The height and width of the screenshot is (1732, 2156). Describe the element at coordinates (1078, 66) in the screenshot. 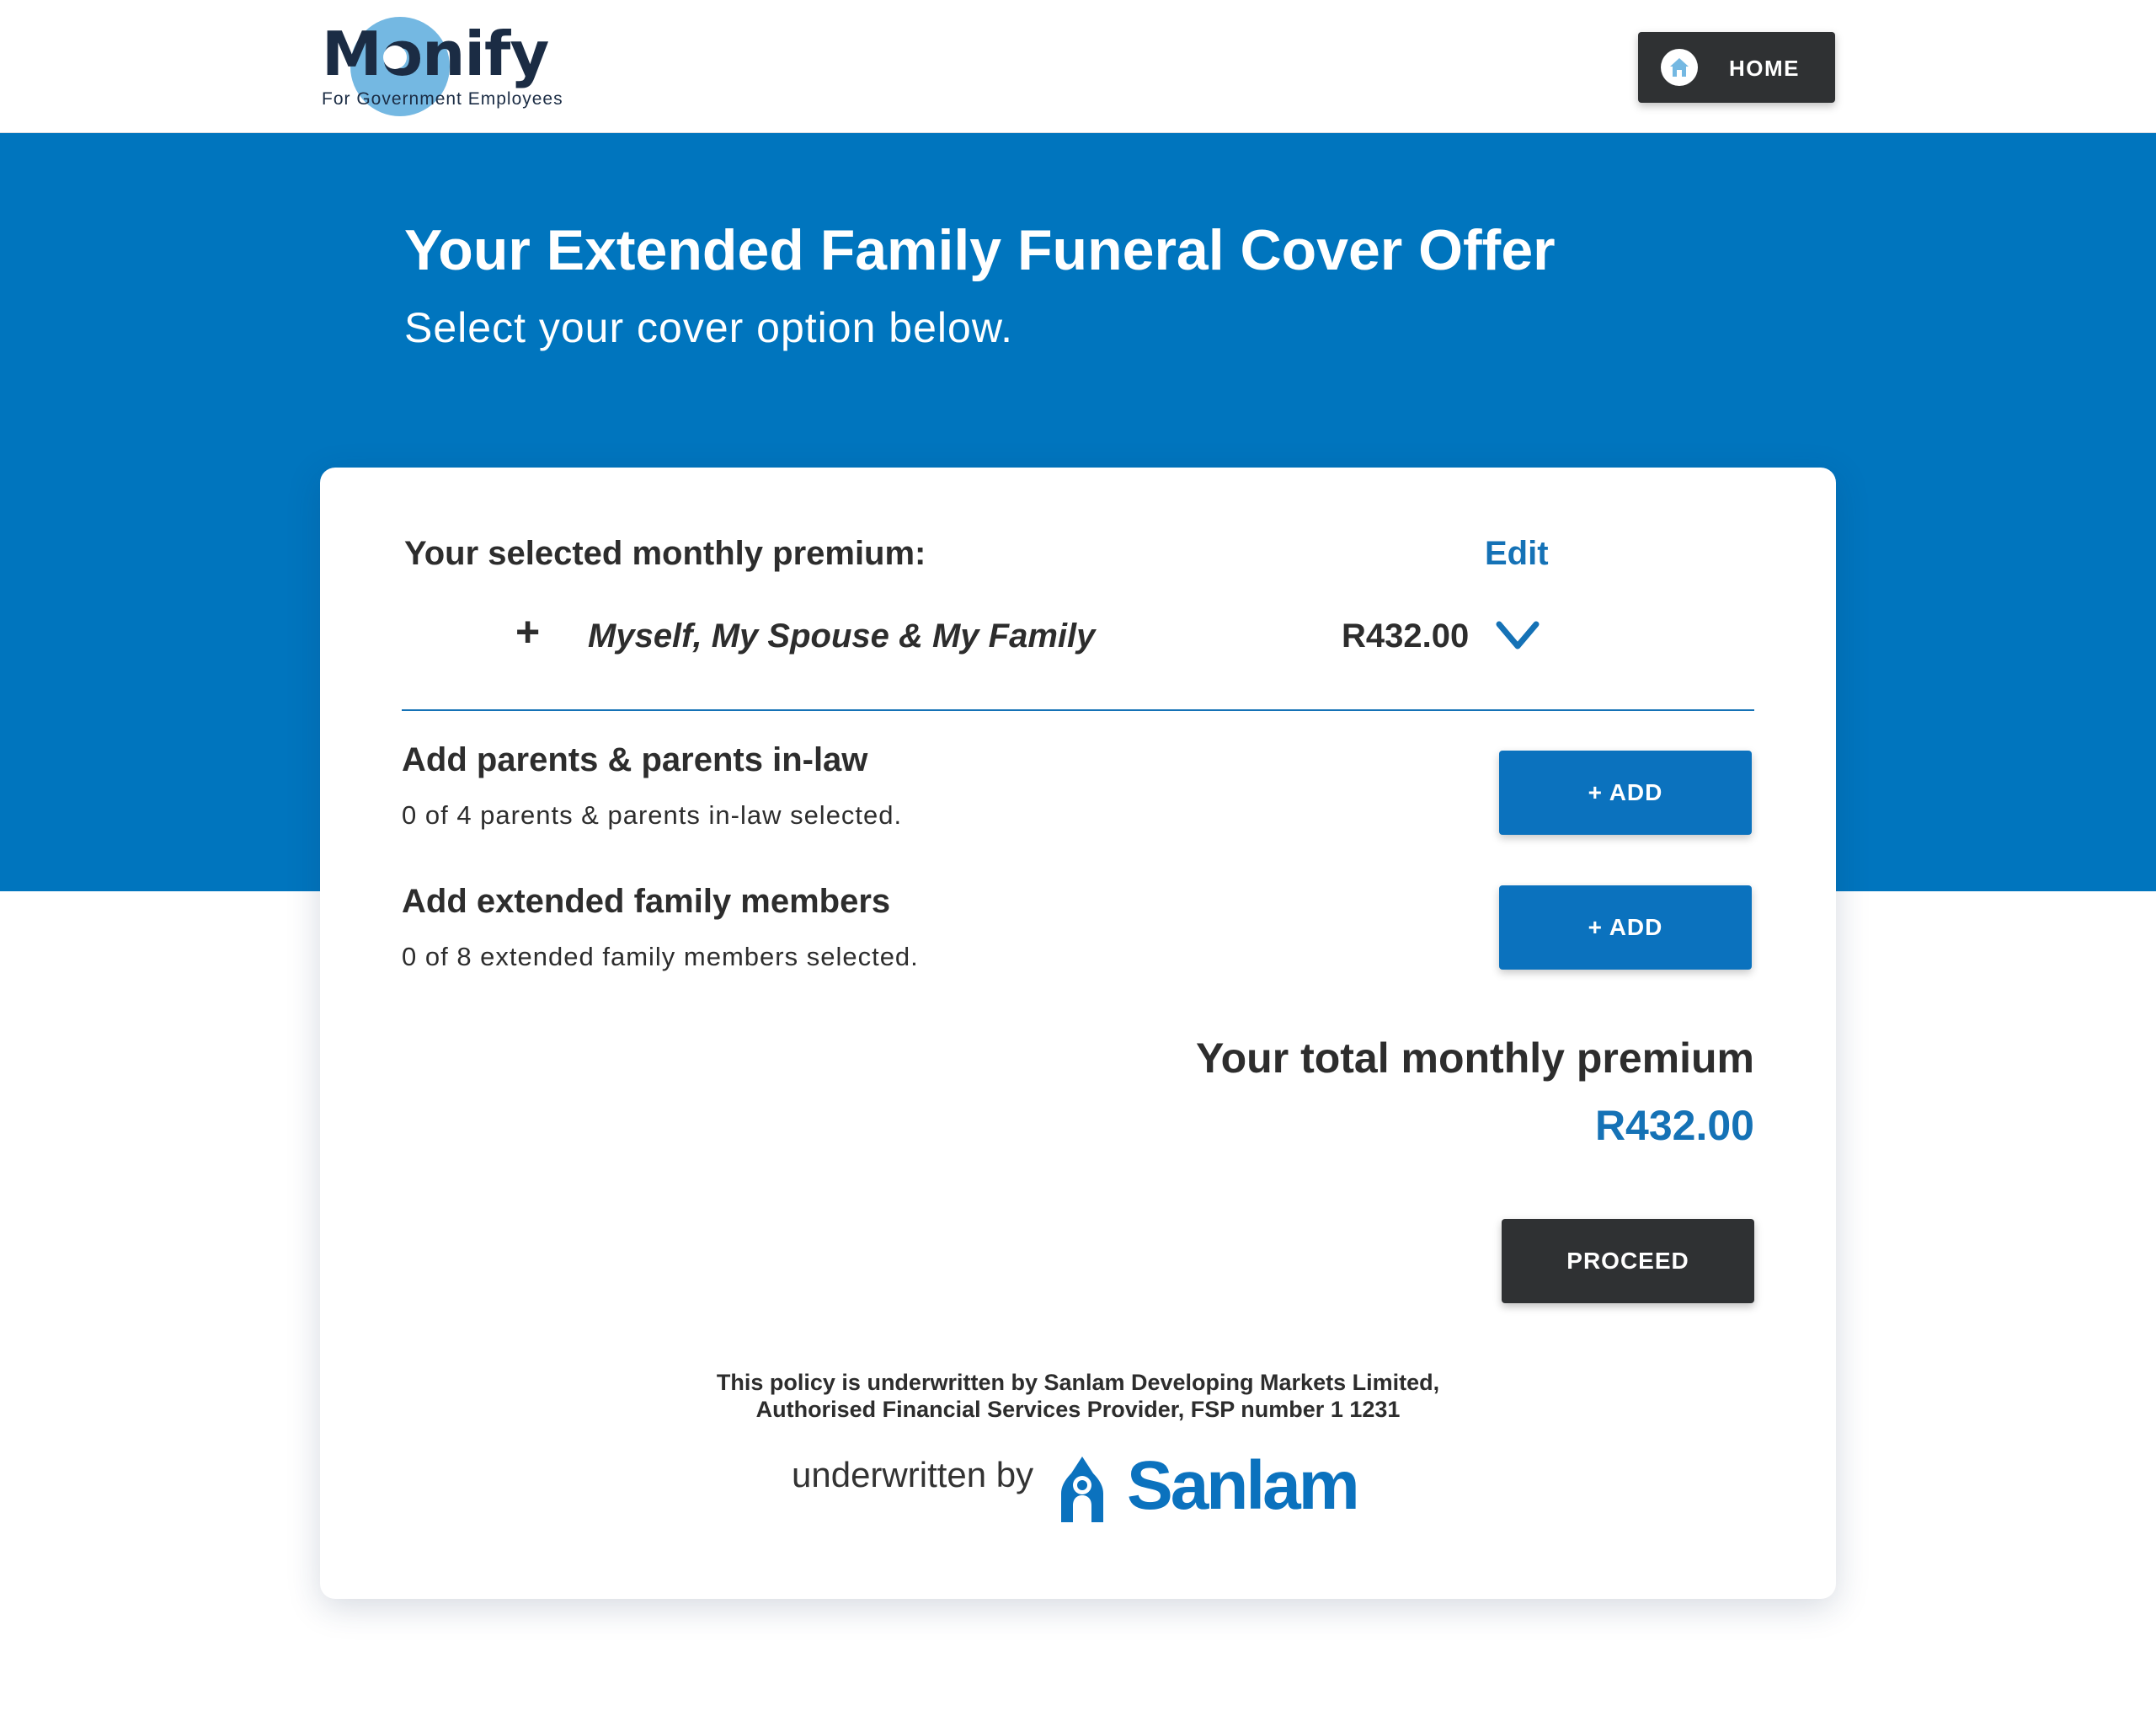

I see `site-header: Monify For Government Employees HOME` at that location.